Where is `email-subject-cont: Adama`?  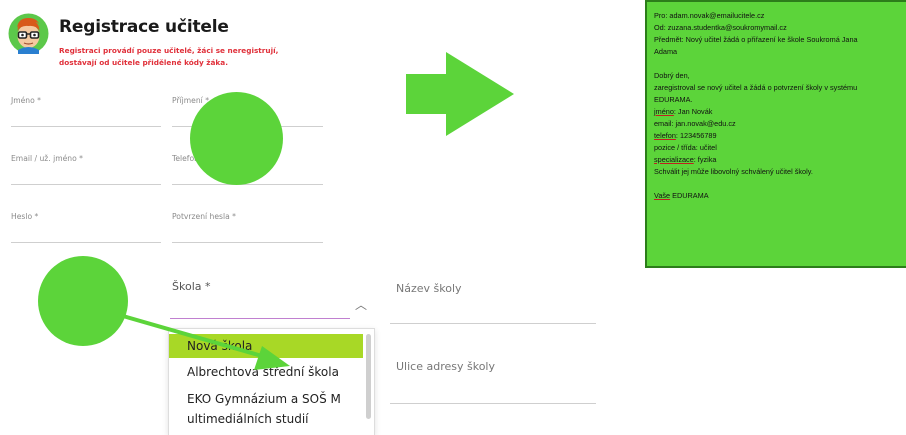 email-subject-cont: Adama is located at coordinates (666, 51).